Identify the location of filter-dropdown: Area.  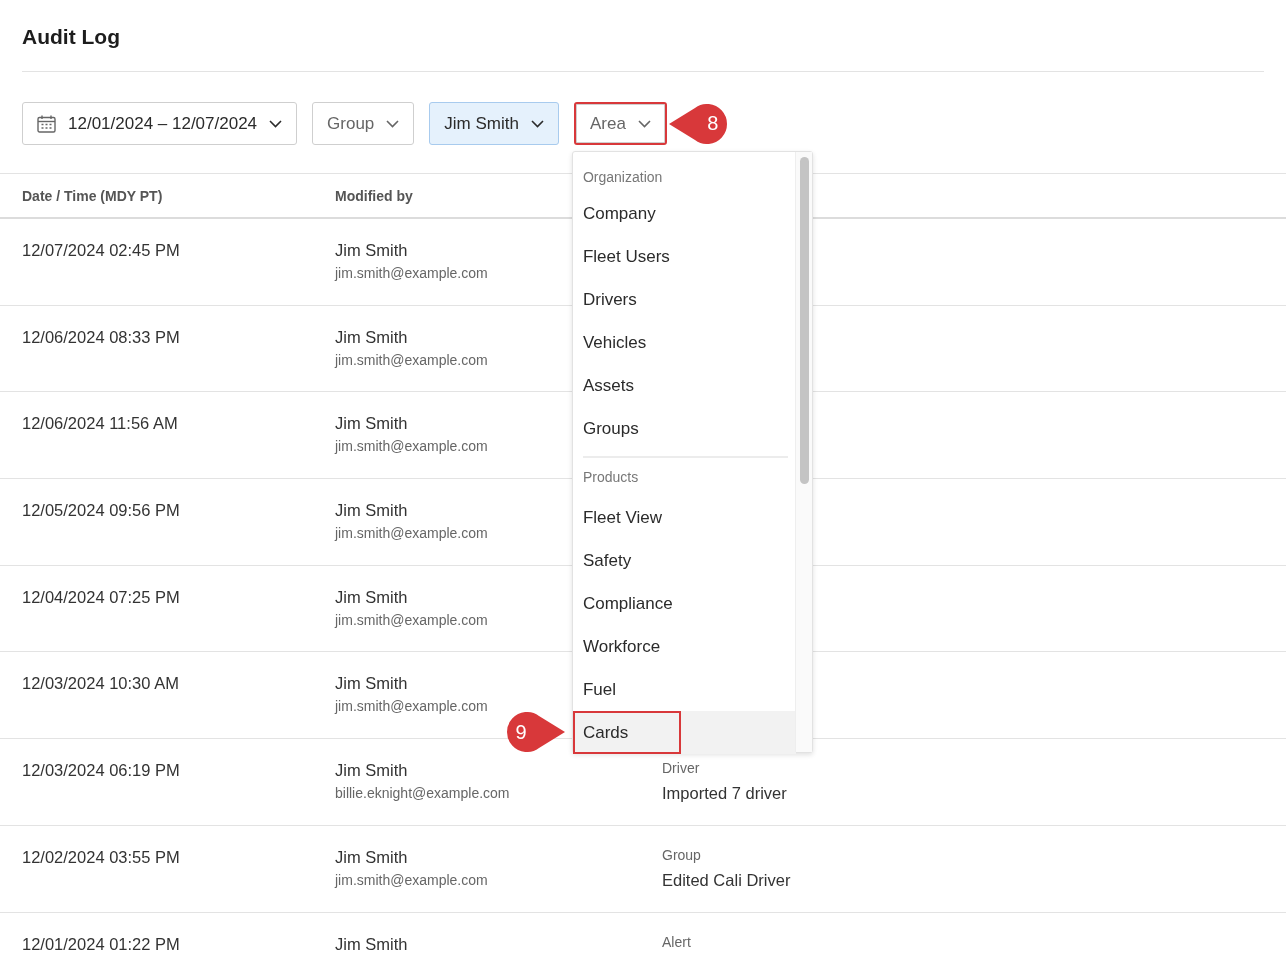
(620, 123).